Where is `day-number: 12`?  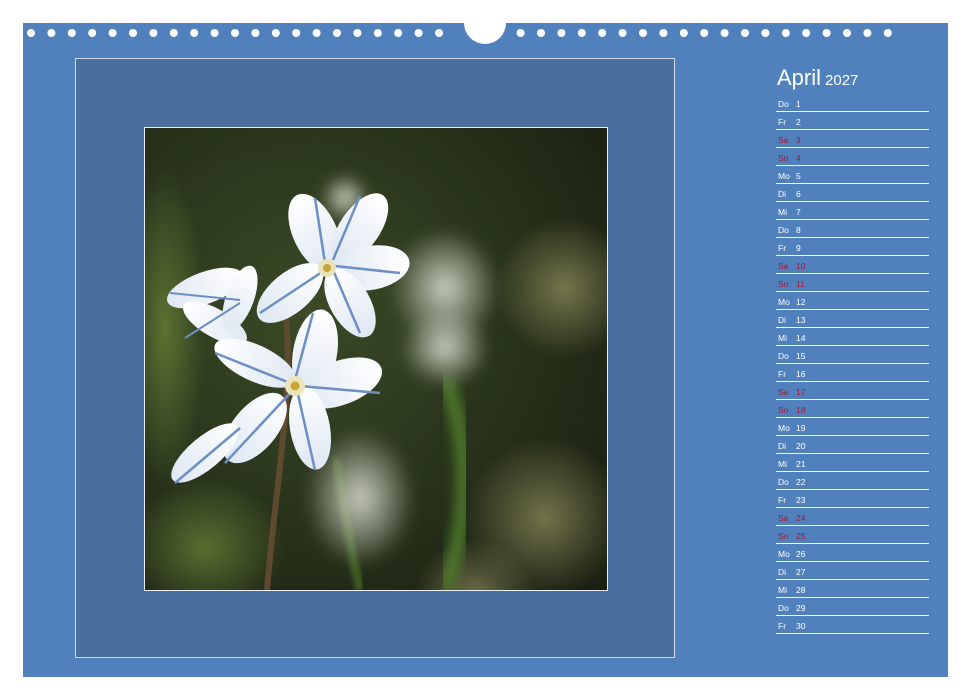
day-number: 12 is located at coordinates (801, 302).